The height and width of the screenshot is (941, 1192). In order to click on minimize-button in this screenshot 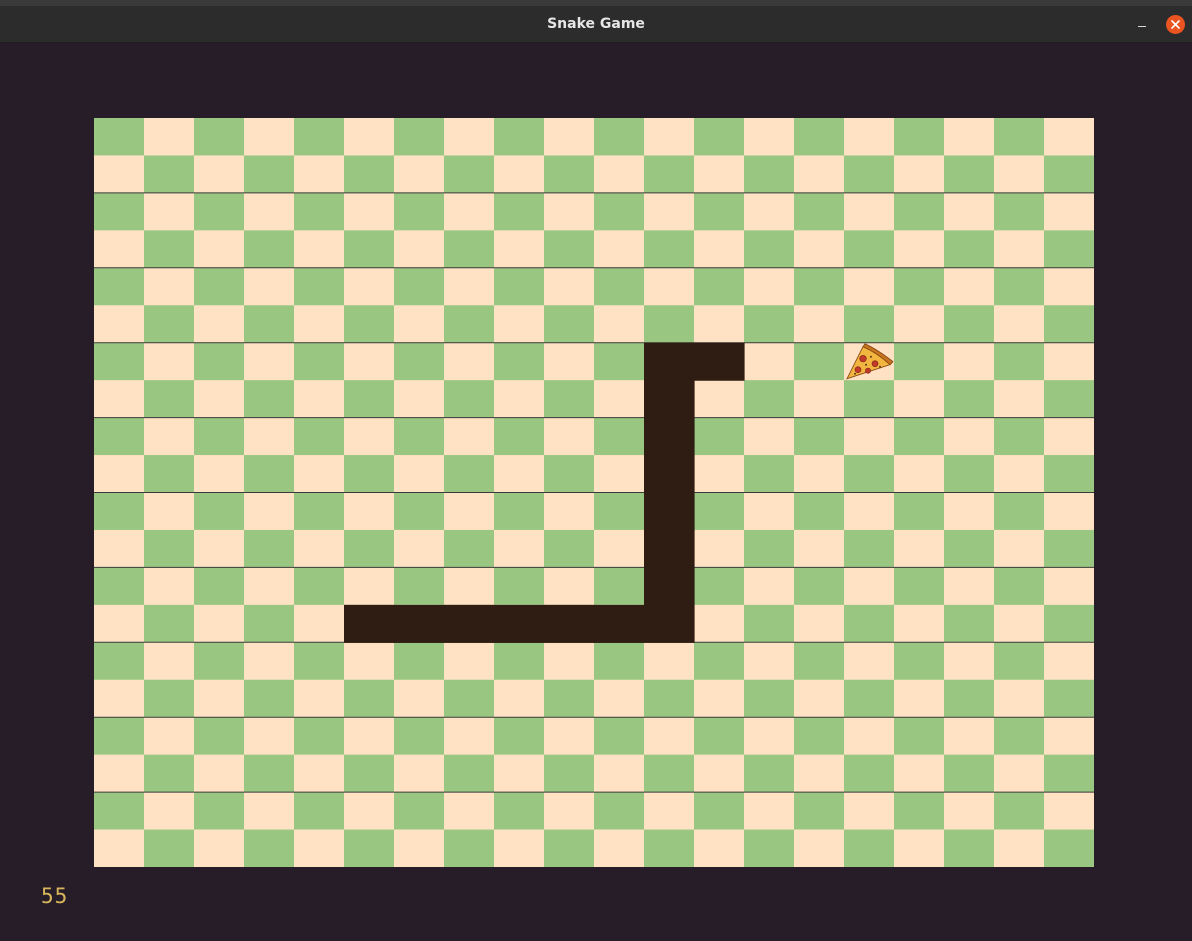, I will do `click(1142, 24)`.